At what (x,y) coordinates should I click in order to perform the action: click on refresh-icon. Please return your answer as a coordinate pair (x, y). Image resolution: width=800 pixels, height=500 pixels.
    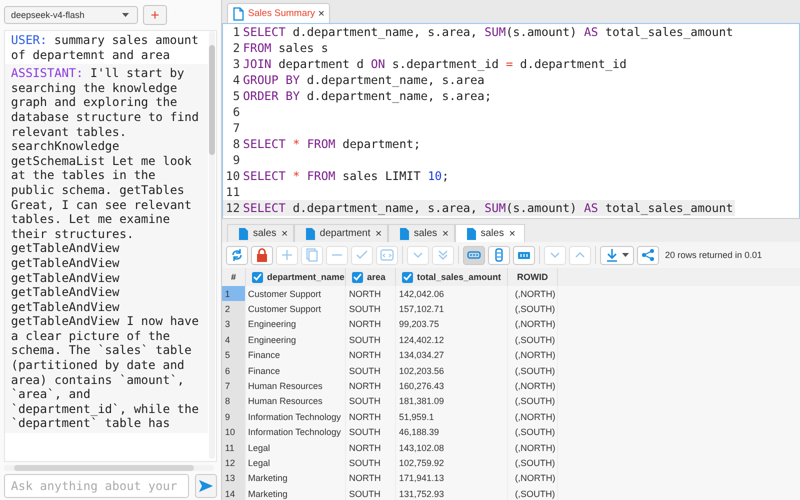
    Looking at the image, I should click on (237, 255).